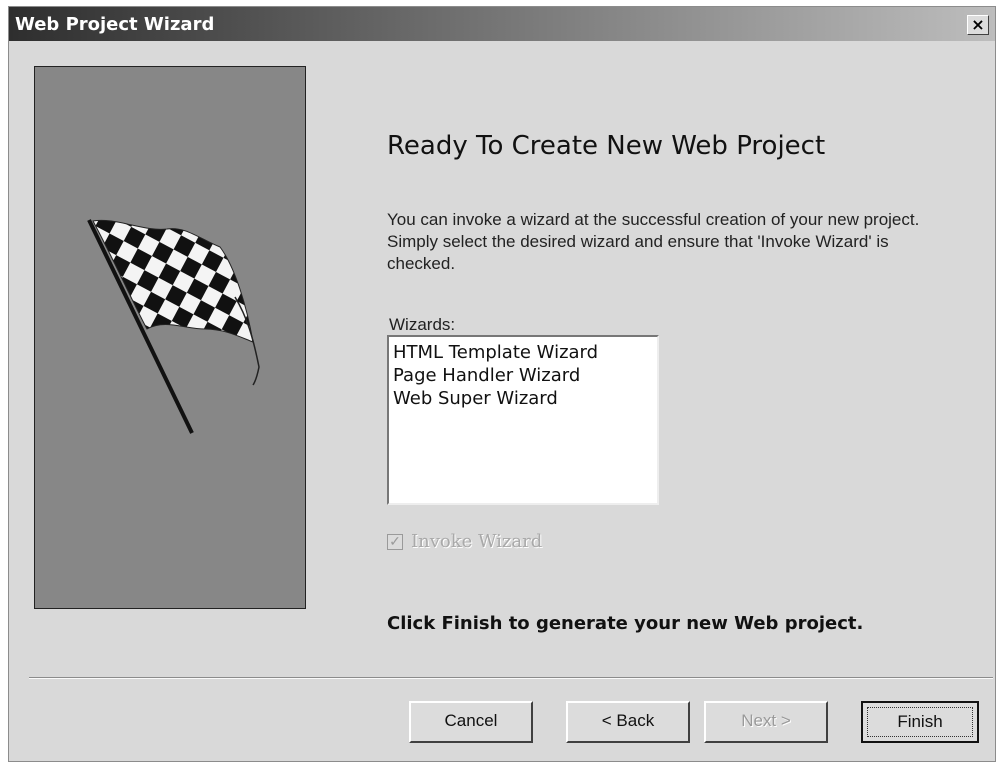 The height and width of the screenshot is (766, 1000). Describe the element at coordinates (523, 375) in the screenshot. I see `list-item: Page Handler Wizard` at that location.